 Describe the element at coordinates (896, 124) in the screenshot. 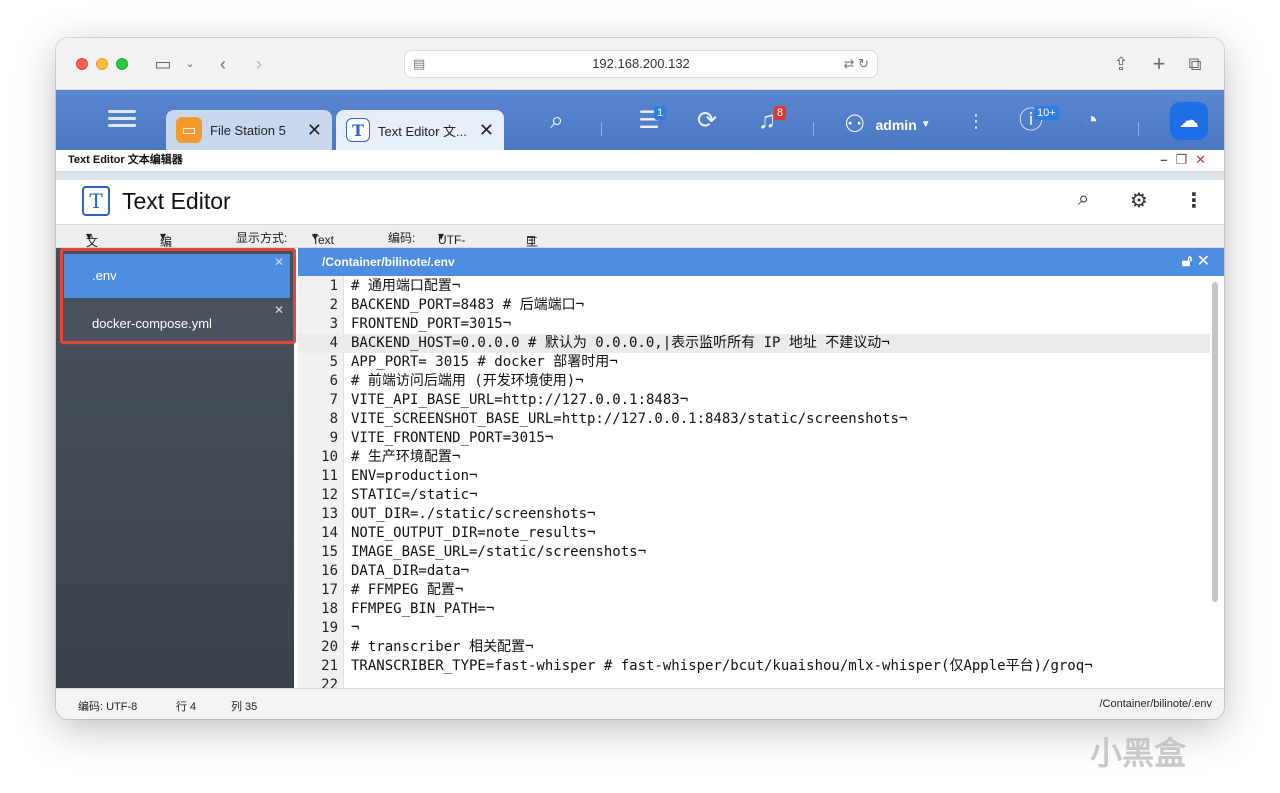

I see `username: admin` at that location.